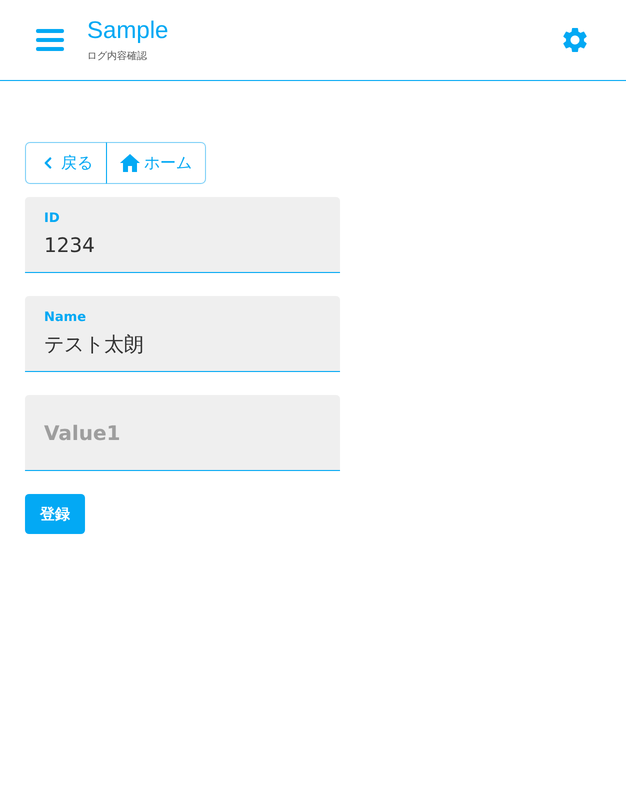  Describe the element at coordinates (69, 245) in the screenshot. I see `field-value: 1234` at that location.